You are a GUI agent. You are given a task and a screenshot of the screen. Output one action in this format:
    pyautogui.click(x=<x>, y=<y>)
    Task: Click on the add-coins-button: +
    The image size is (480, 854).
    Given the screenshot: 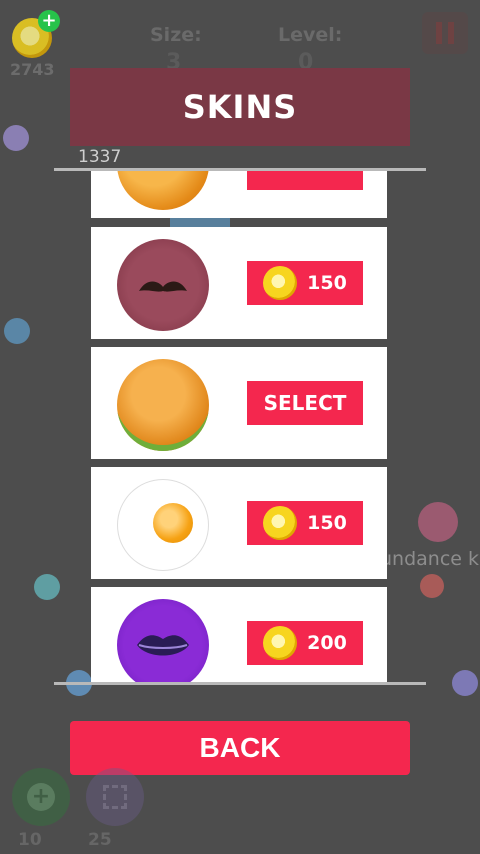 What is the action you would take?
    pyautogui.click(x=49, y=21)
    